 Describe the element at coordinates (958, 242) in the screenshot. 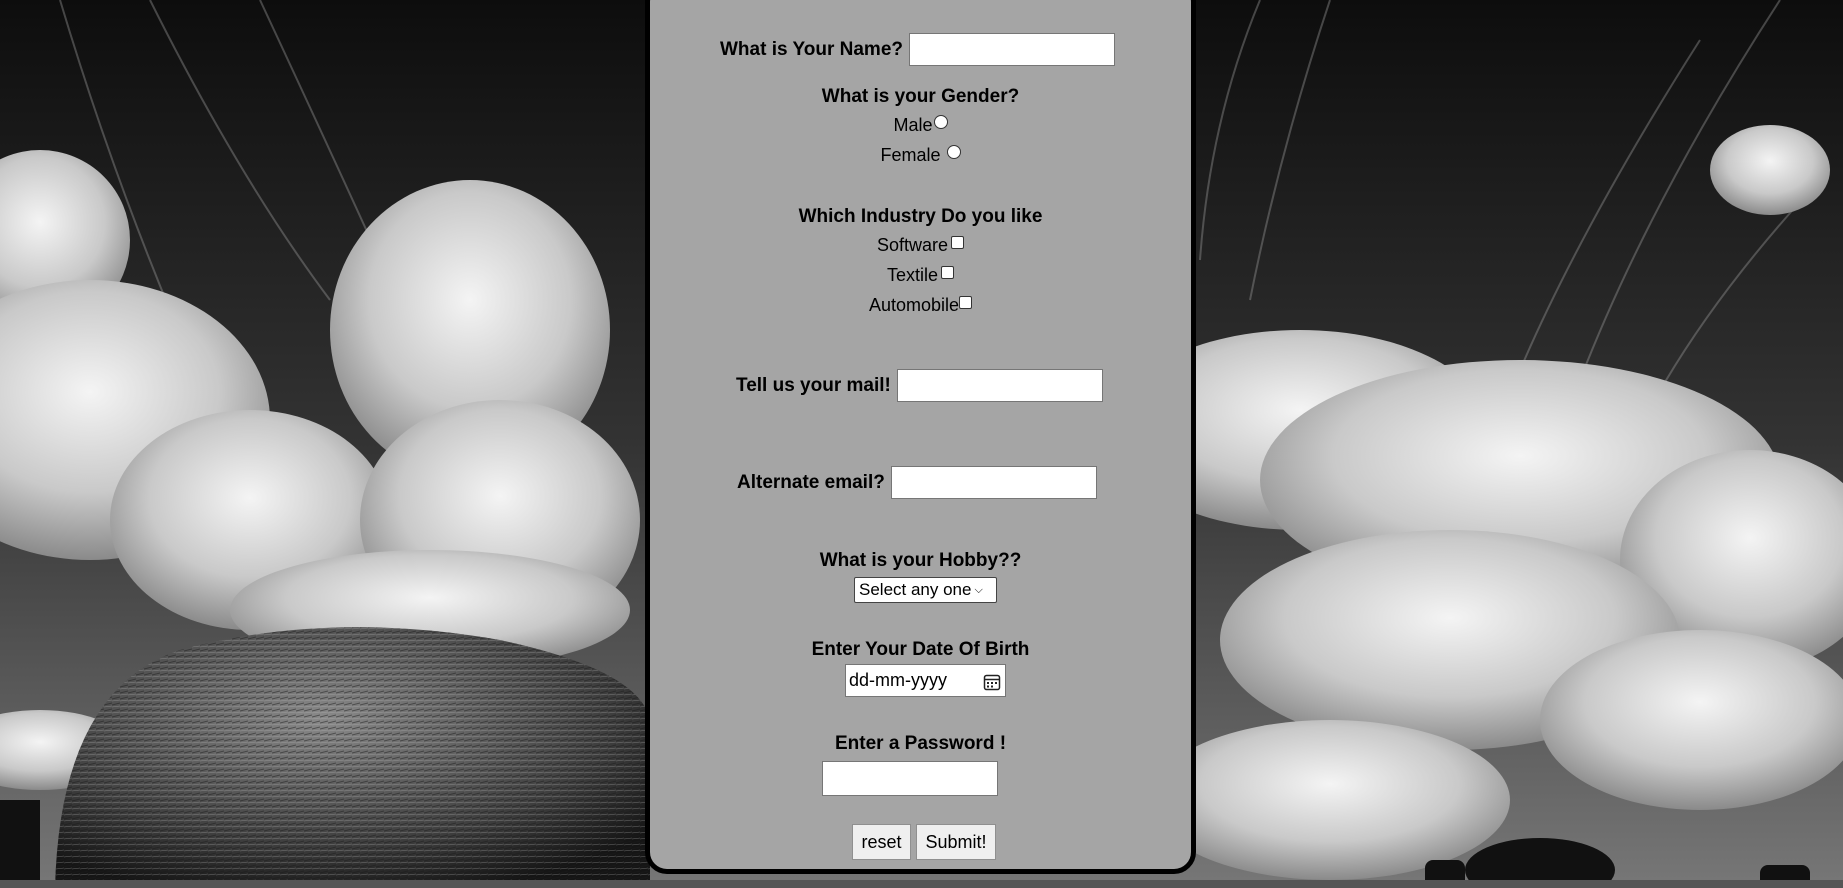

I see `industry-software-checkbox` at that location.